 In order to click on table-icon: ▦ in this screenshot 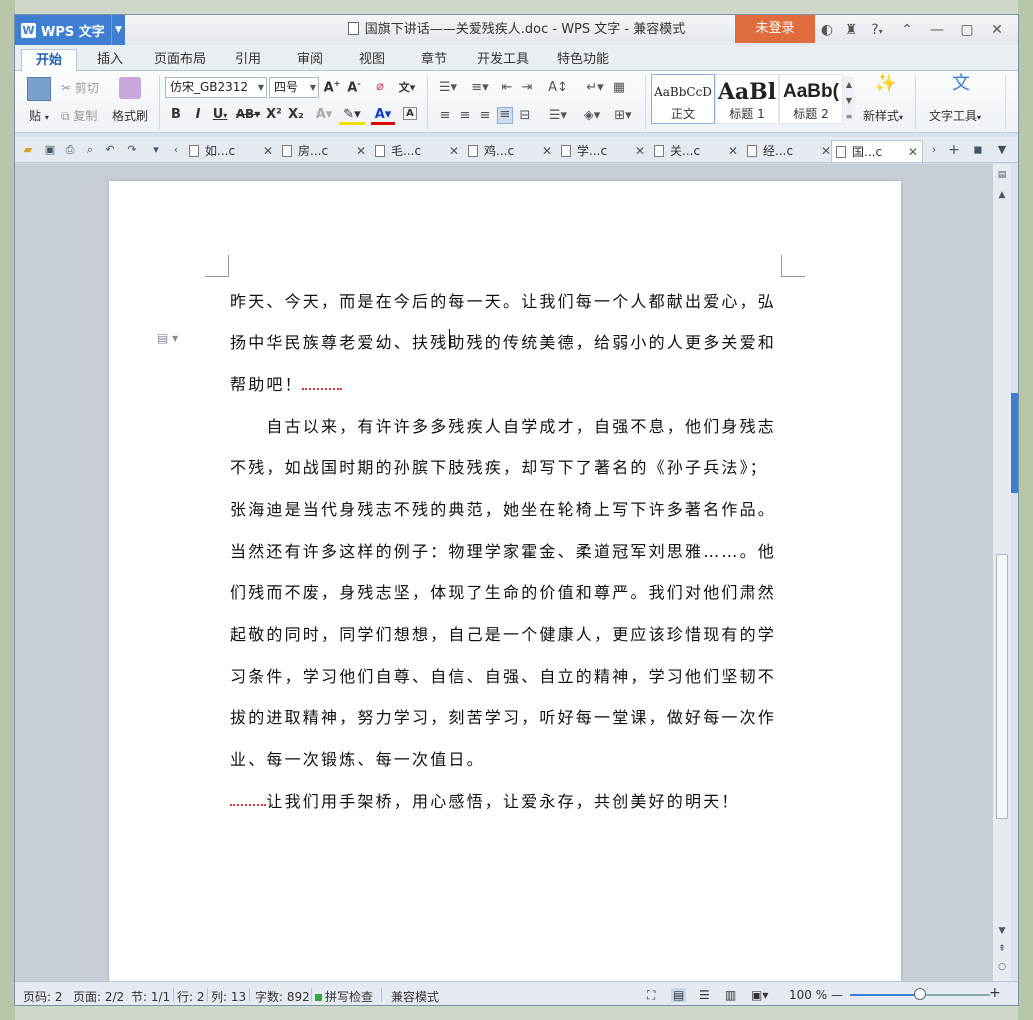, I will do `click(619, 88)`.